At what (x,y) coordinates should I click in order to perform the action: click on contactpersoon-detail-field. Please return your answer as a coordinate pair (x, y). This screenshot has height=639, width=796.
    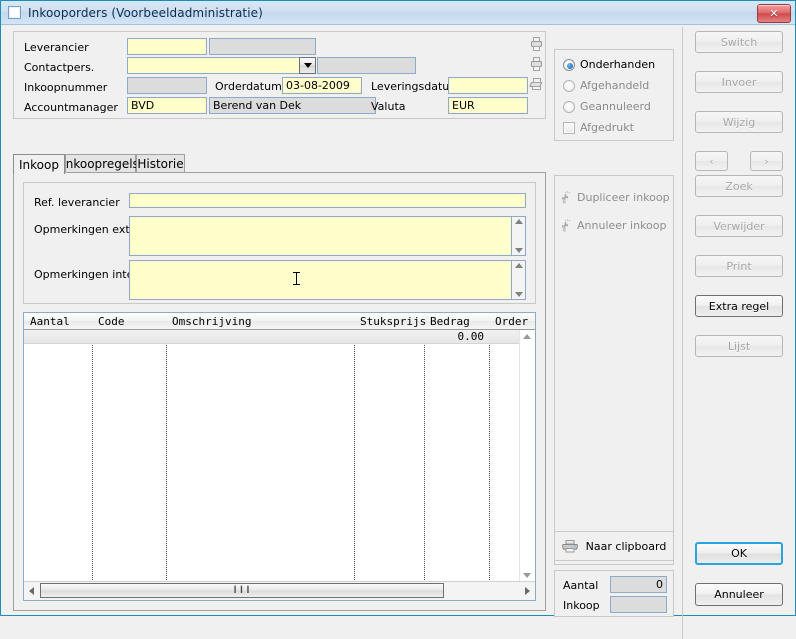
    Looking at the image, I should click on (366, 65).